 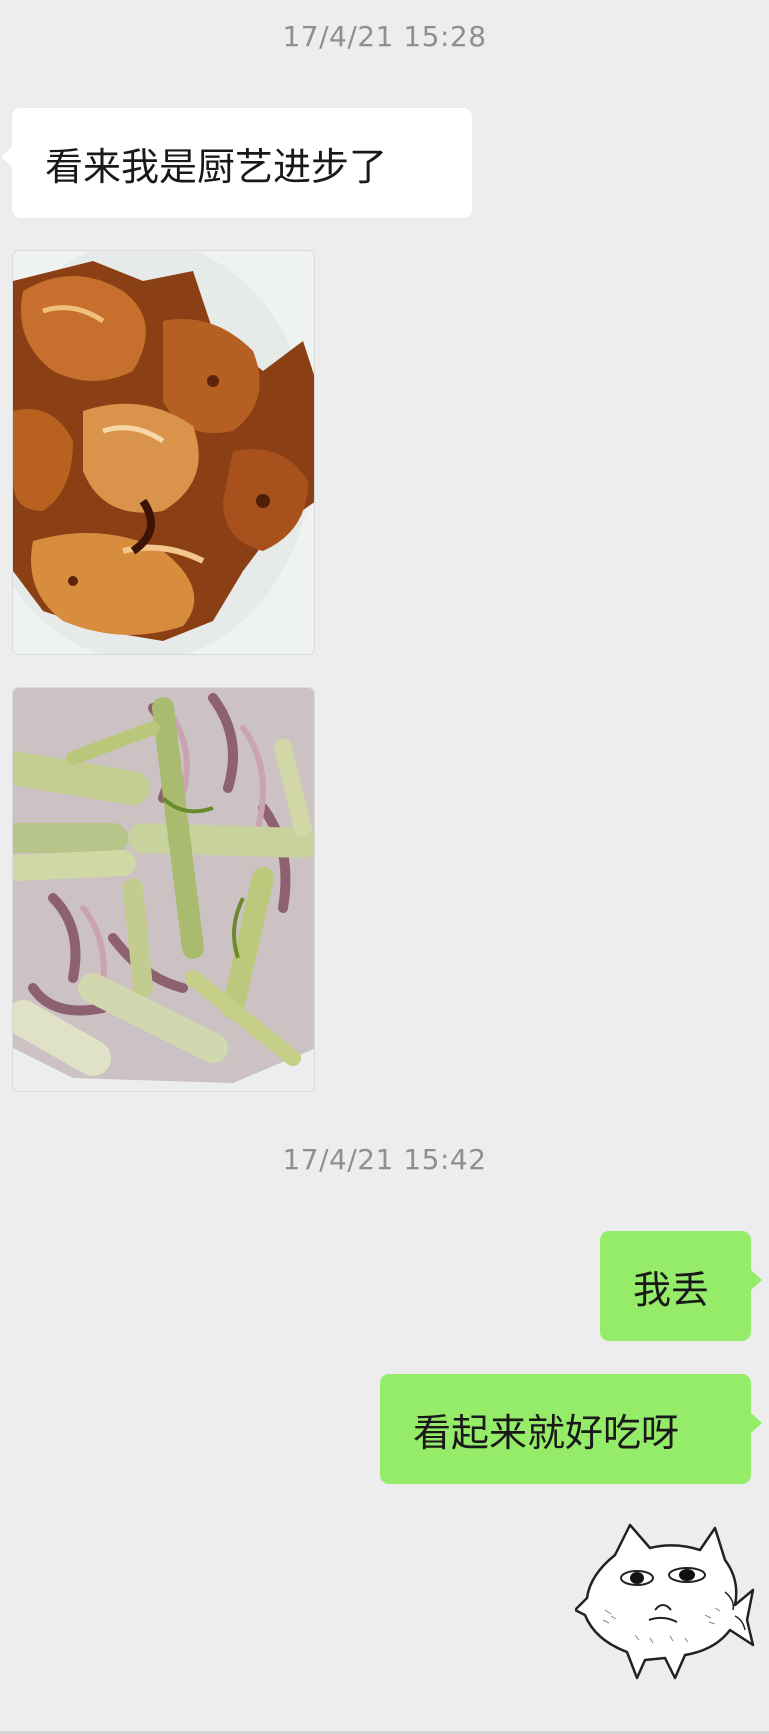 I want to click on cat-fish-meme-sticker, so click(x=664, y=1600).